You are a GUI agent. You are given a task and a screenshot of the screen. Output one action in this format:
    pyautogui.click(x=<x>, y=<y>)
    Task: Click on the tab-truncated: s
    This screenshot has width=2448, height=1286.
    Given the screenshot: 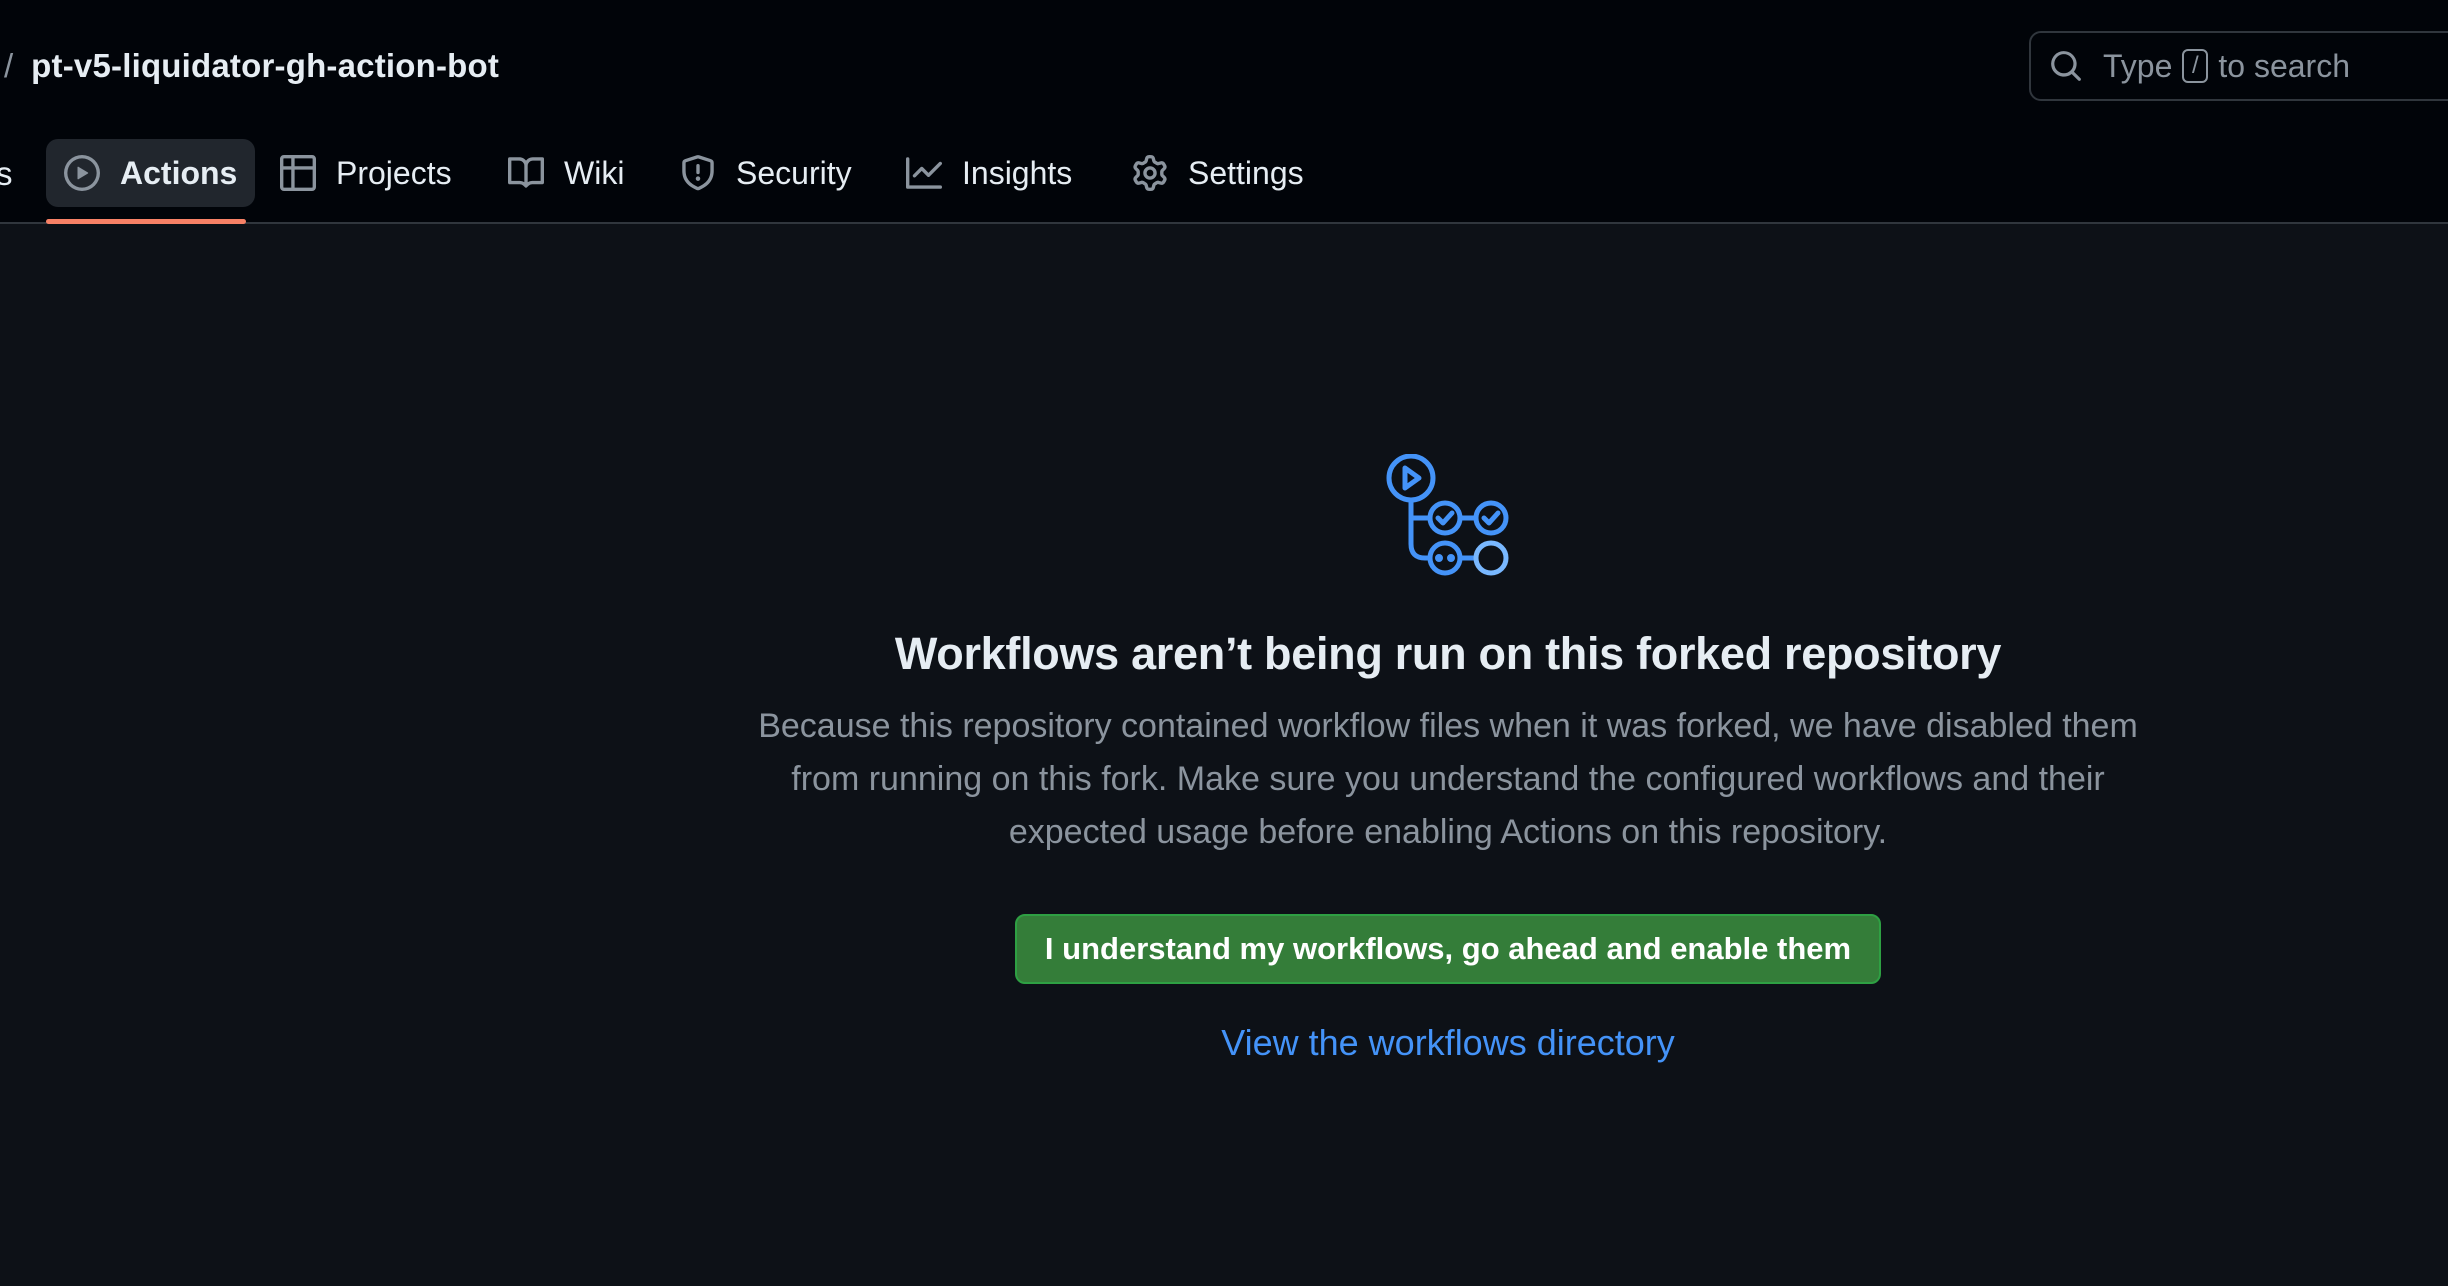 What is the action you would take?
    pyautogui.click(x=6, y=174)
    